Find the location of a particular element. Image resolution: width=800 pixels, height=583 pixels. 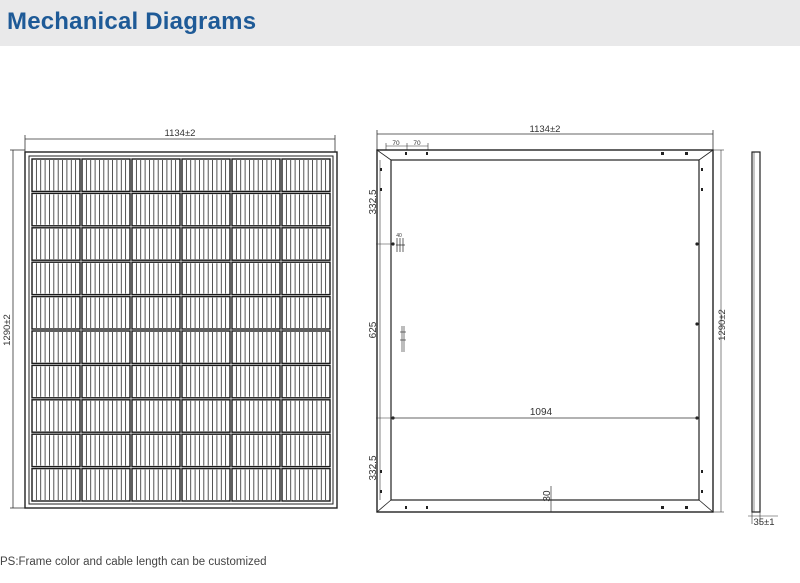

back-dim-bottom-label: 332.5 is located at coordinates (373, 467).